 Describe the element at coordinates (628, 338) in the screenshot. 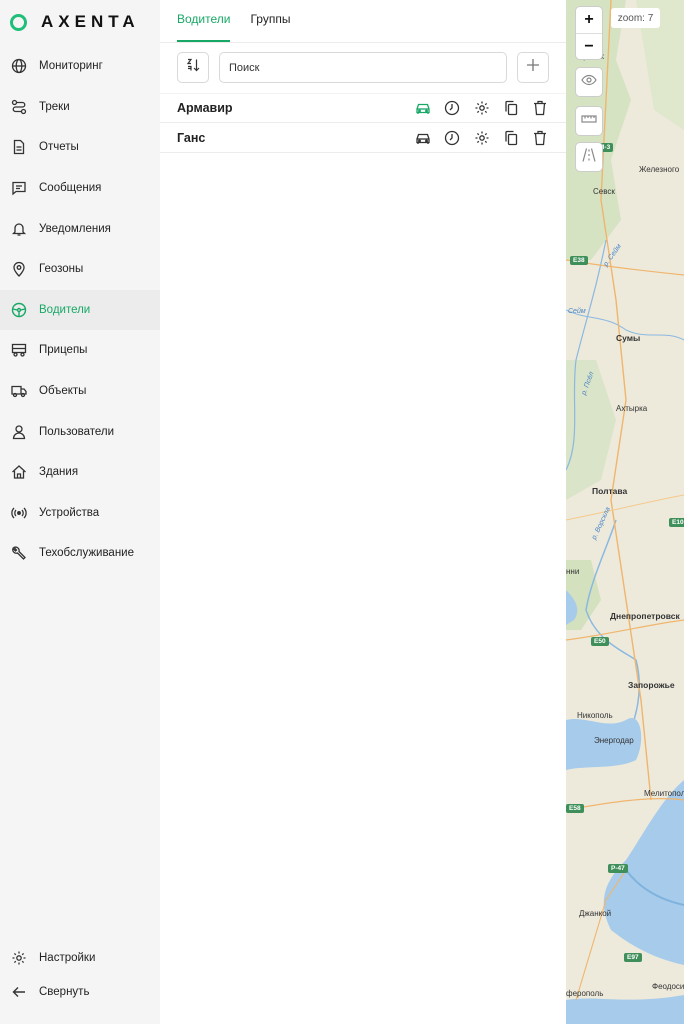

I see `map-city-label: Сумы` at that location.